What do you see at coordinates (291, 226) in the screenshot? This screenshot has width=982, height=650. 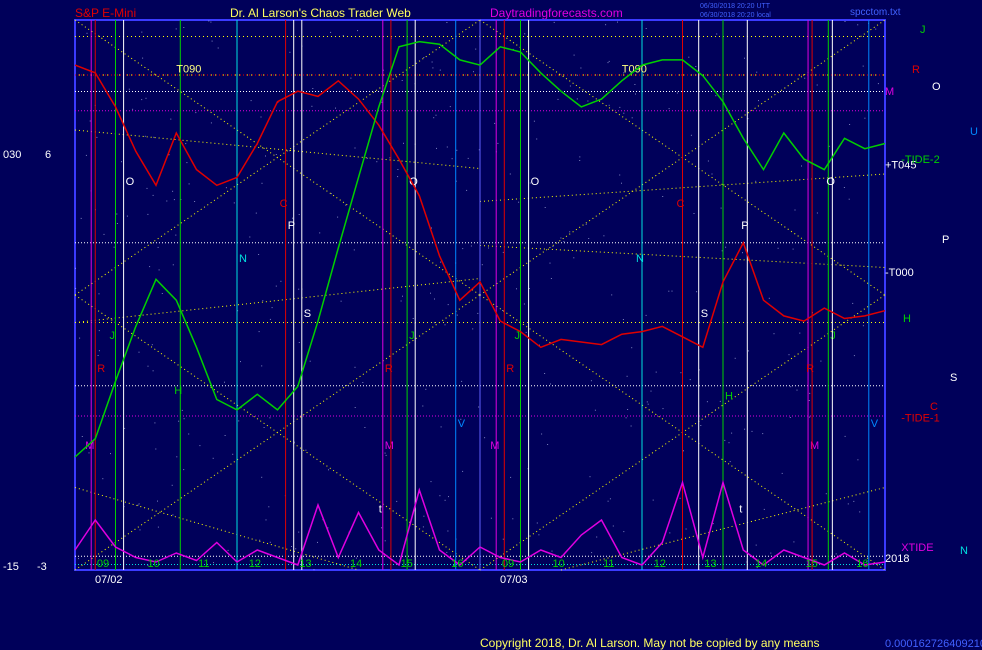 I see `vertical-marker-label: P` at bounding box center [291, 226].